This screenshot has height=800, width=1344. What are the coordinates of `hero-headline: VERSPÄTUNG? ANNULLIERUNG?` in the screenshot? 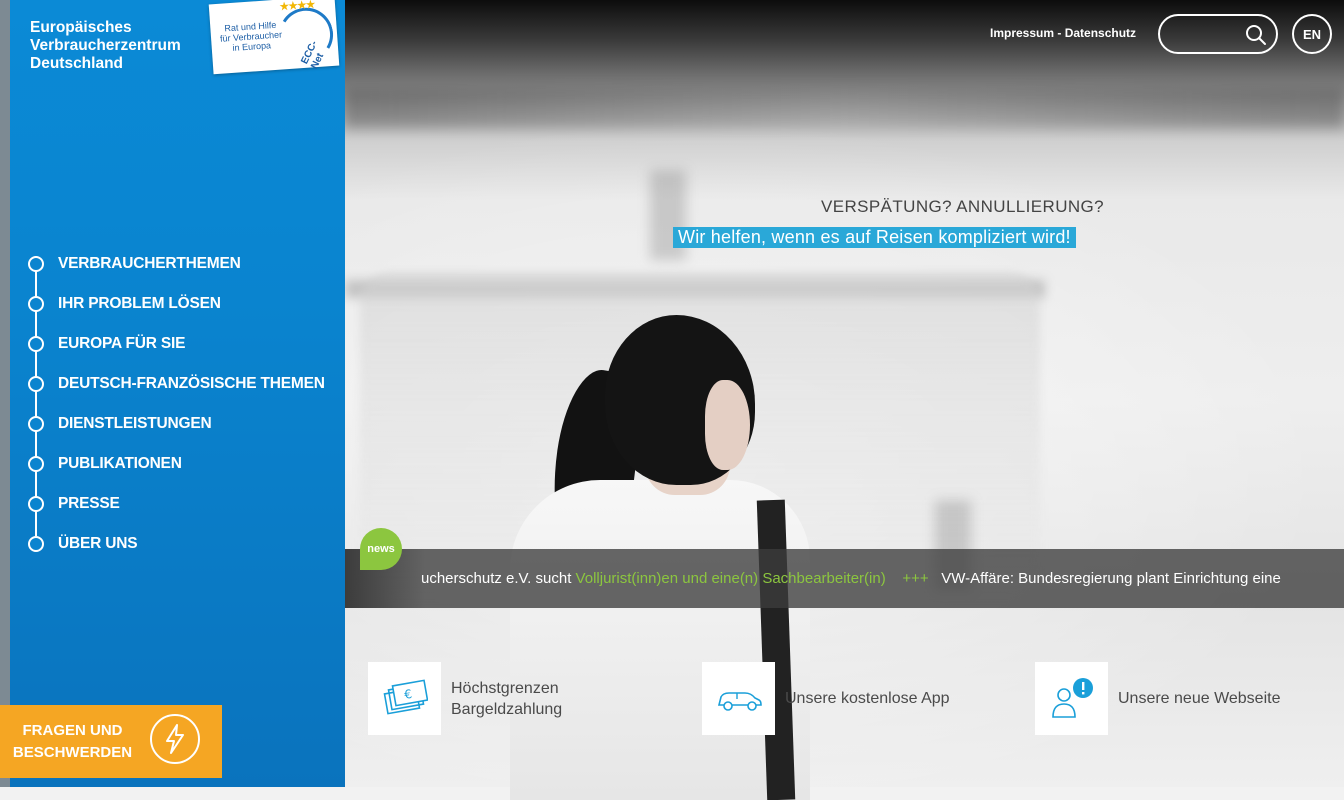 It's located at (963, 206).